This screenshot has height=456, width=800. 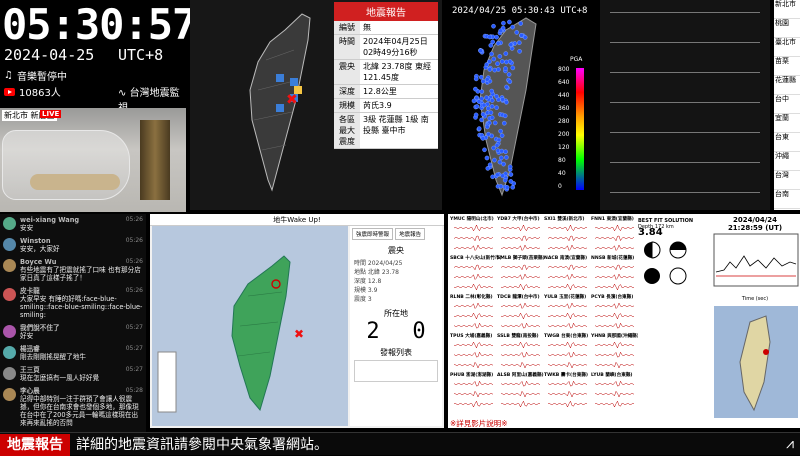 I want to click on summary-date: 2024/04/24, so click(x=755, y=220).